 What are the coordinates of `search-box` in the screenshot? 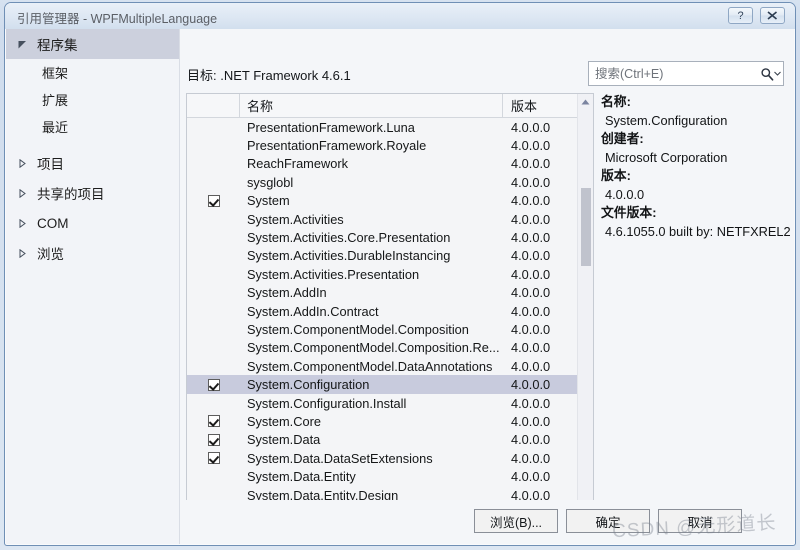 It's located at (686, 73).